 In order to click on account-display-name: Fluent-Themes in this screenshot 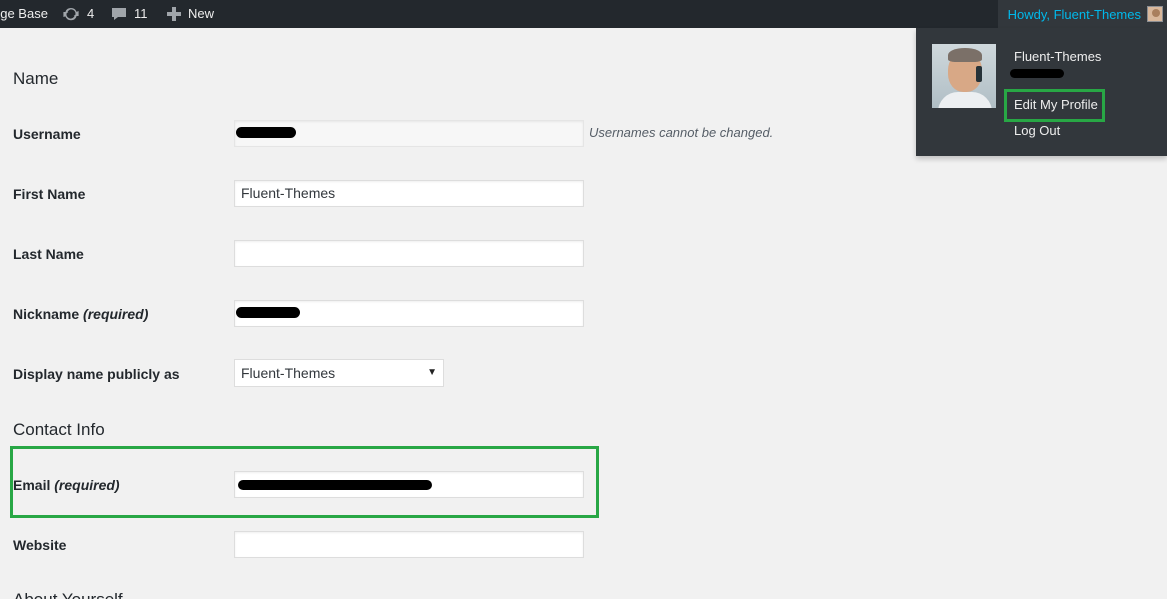, I will do `click(1057, 56)`.